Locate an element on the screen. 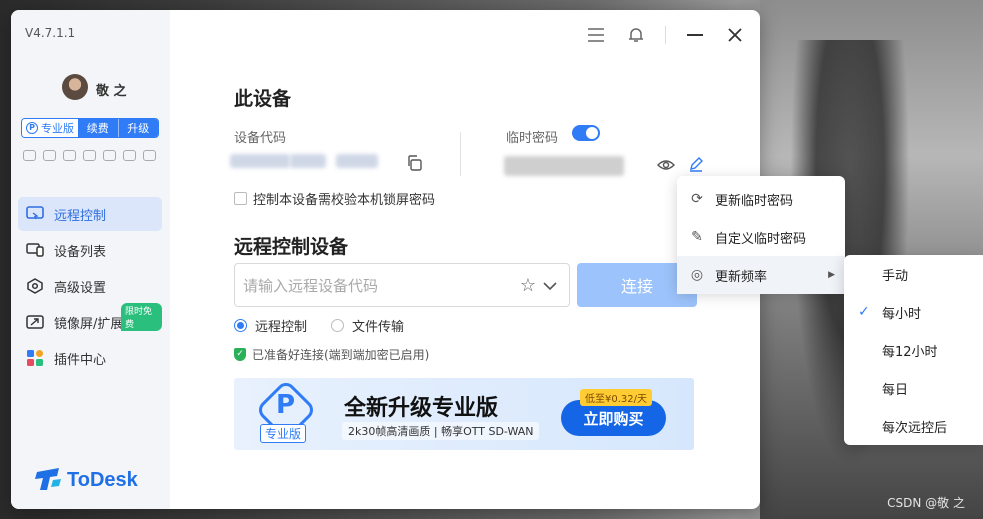 This screenshot has height=519, width=983. menu-item-update-frequency: ◎ 更新频率 ▶ is located at coordinates (761, 275).